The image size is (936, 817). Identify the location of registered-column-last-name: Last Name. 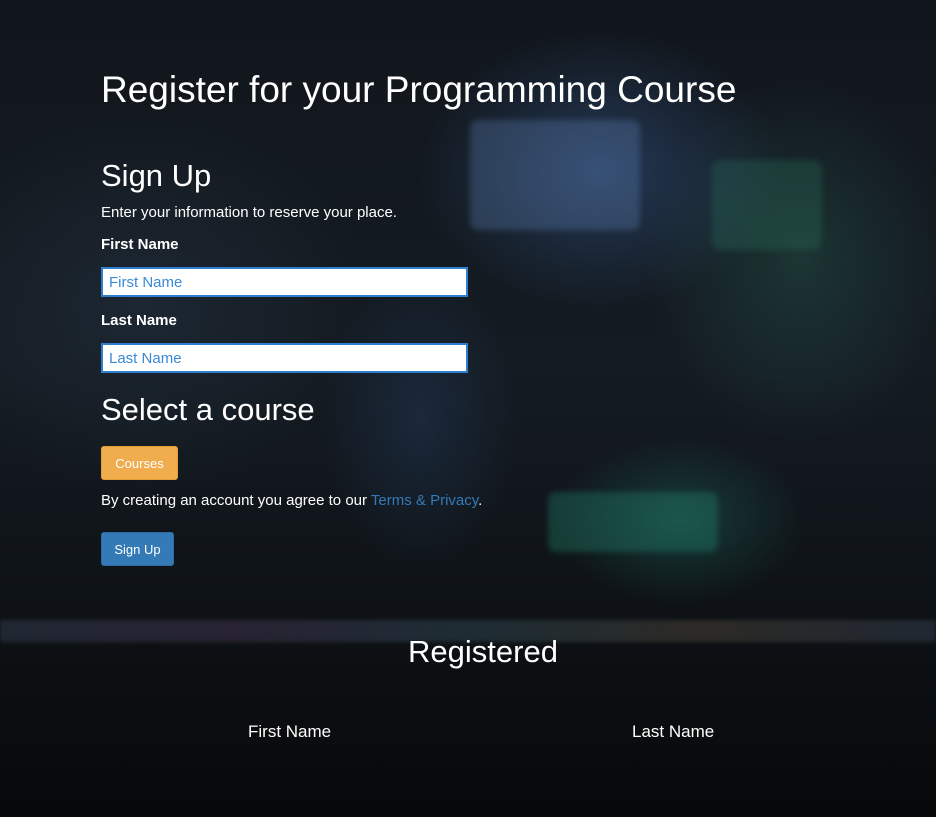
(673, 731).